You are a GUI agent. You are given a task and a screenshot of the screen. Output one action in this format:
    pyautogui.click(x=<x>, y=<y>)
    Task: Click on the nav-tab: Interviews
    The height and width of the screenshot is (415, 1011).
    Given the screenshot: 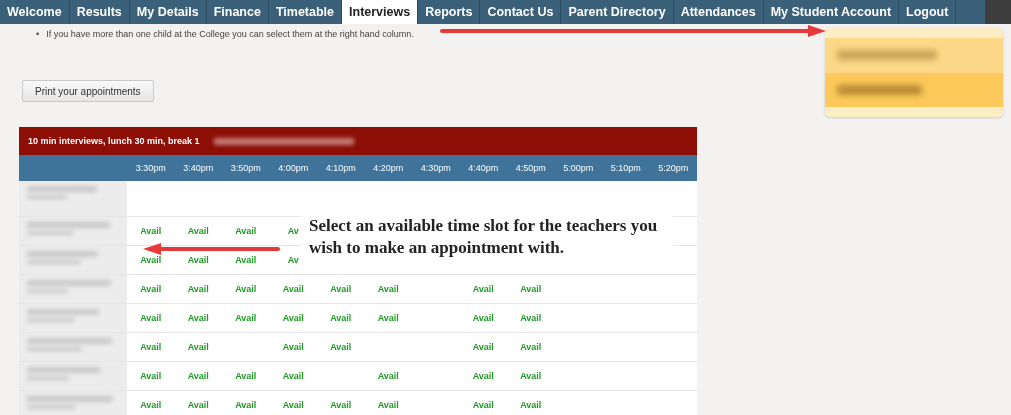 What is the action you would take?
    pyautogui.click(x=380, y=12)
    